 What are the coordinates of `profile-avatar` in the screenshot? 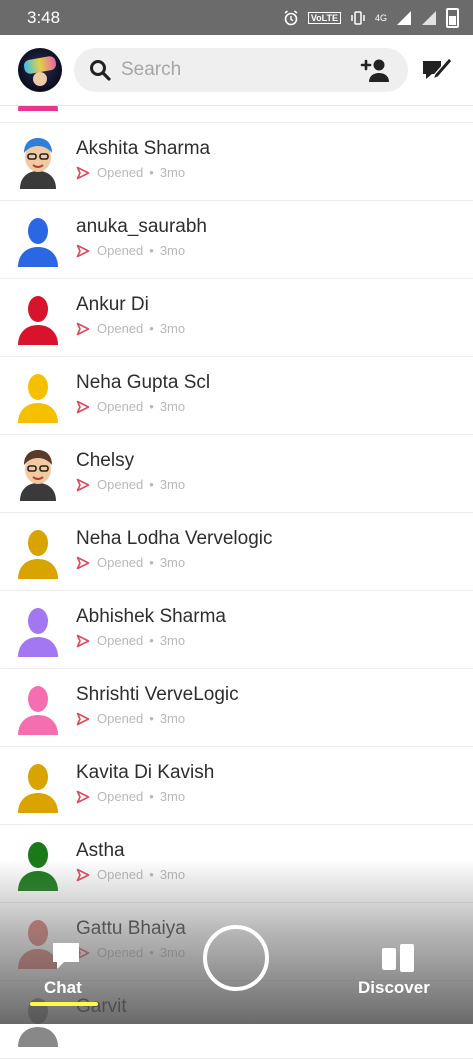 It's located at (40, 70).